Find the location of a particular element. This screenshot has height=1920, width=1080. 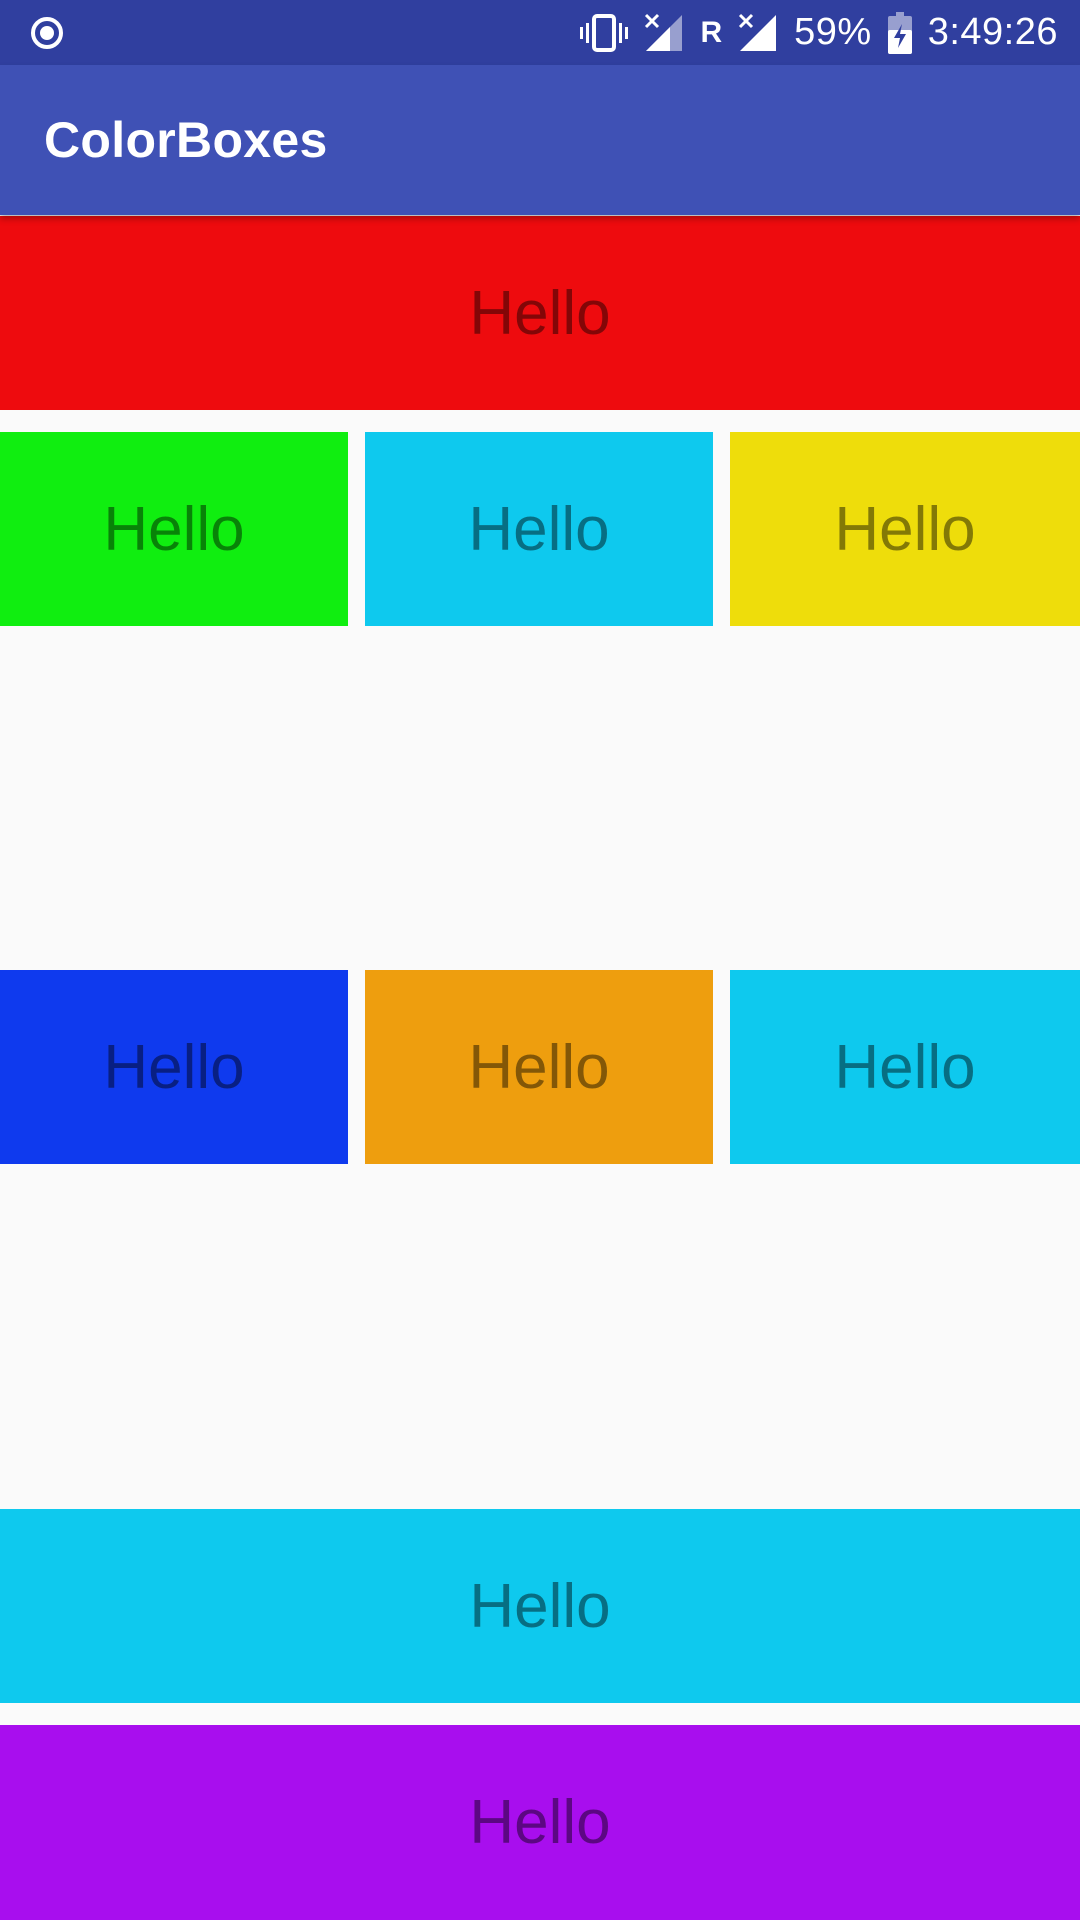

color-box-cyan-wide: Hello is located at coordinates (540, 1606).